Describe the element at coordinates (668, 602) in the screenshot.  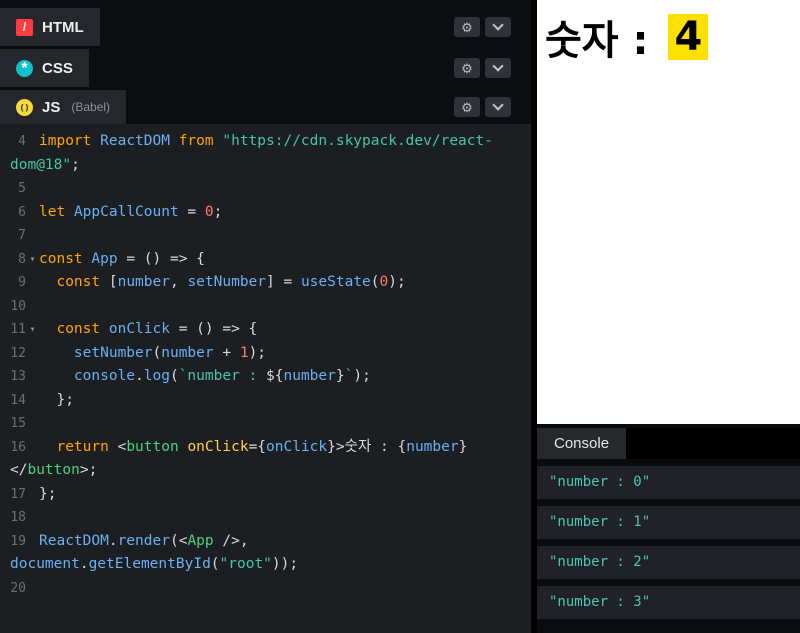
I see `console-log-row: "number : 3"` at that location.